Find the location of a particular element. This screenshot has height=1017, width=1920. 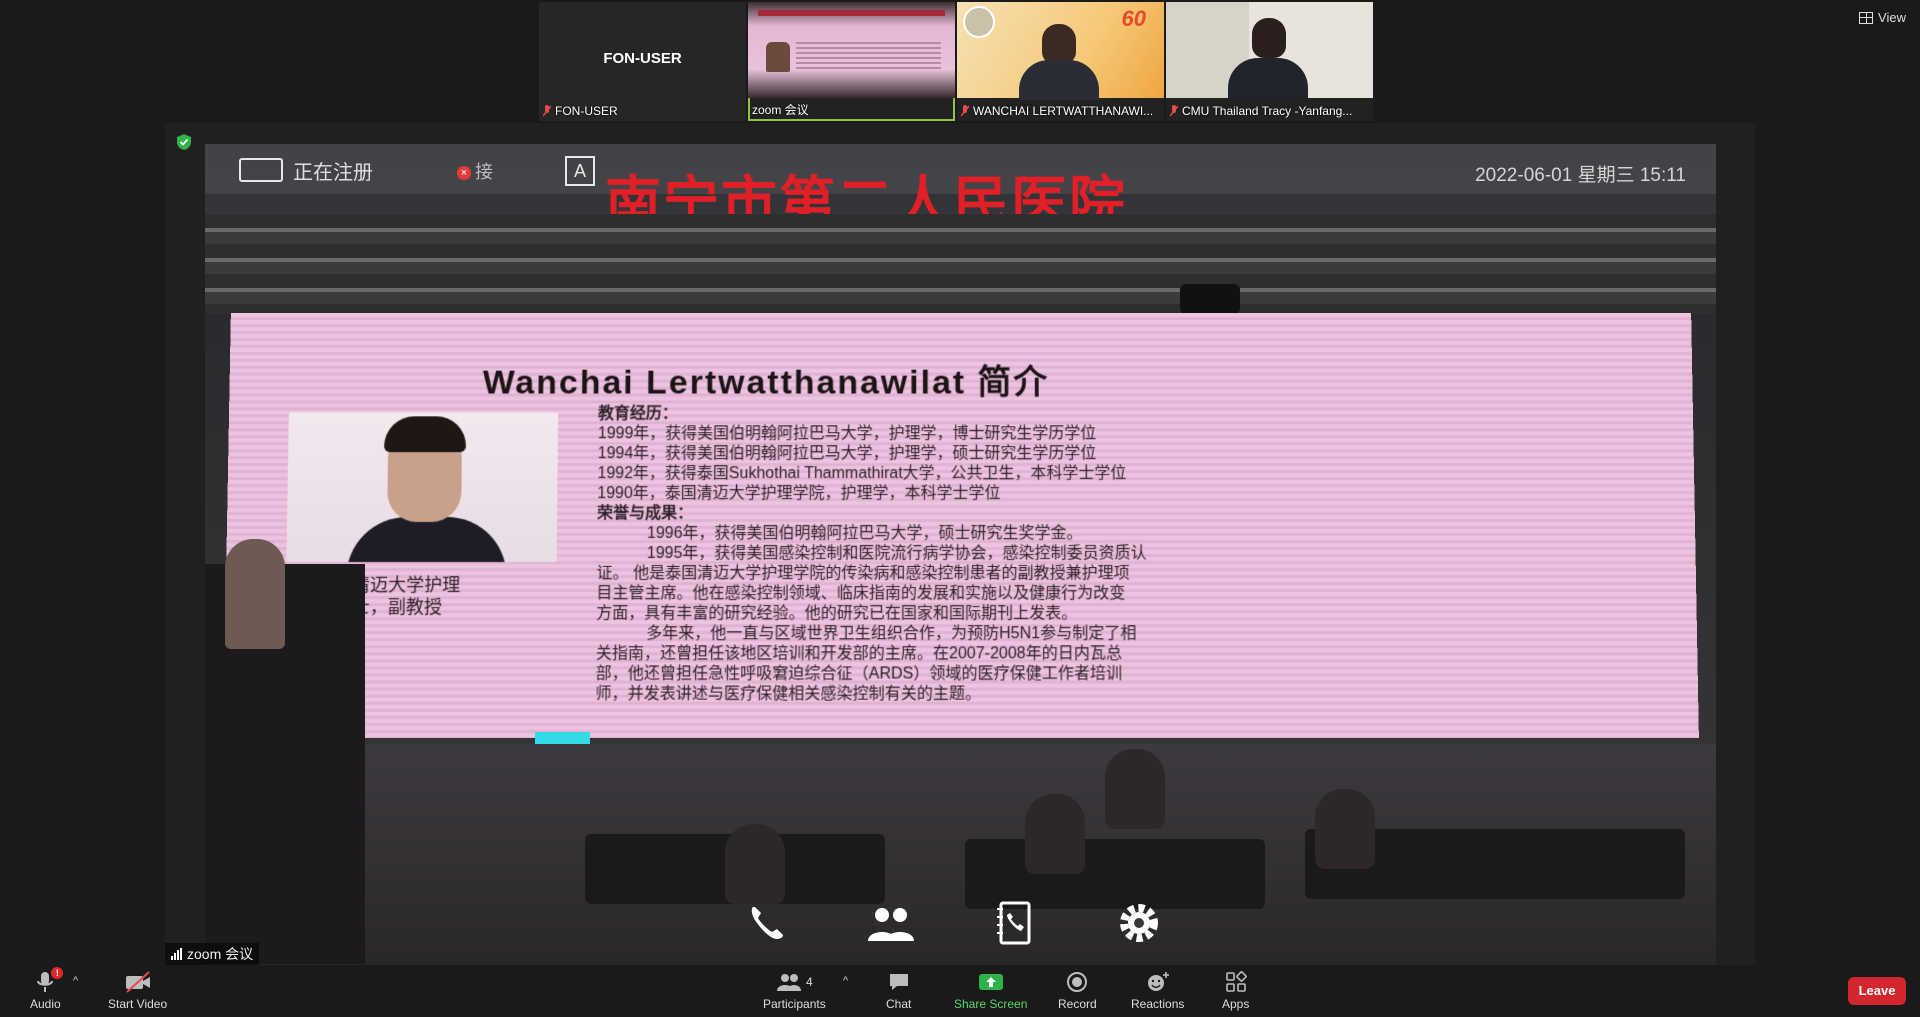

apps-button: Apps is located at coordinates (1235, 990).